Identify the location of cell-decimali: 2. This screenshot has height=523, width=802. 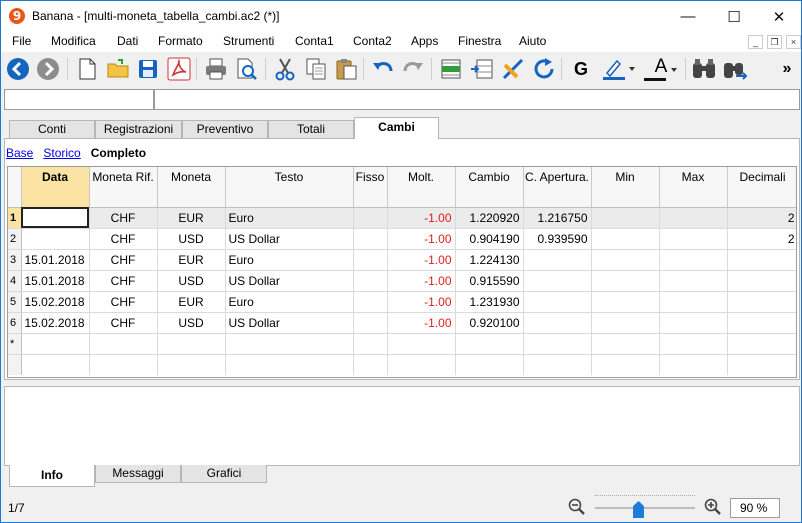
(761, 239).